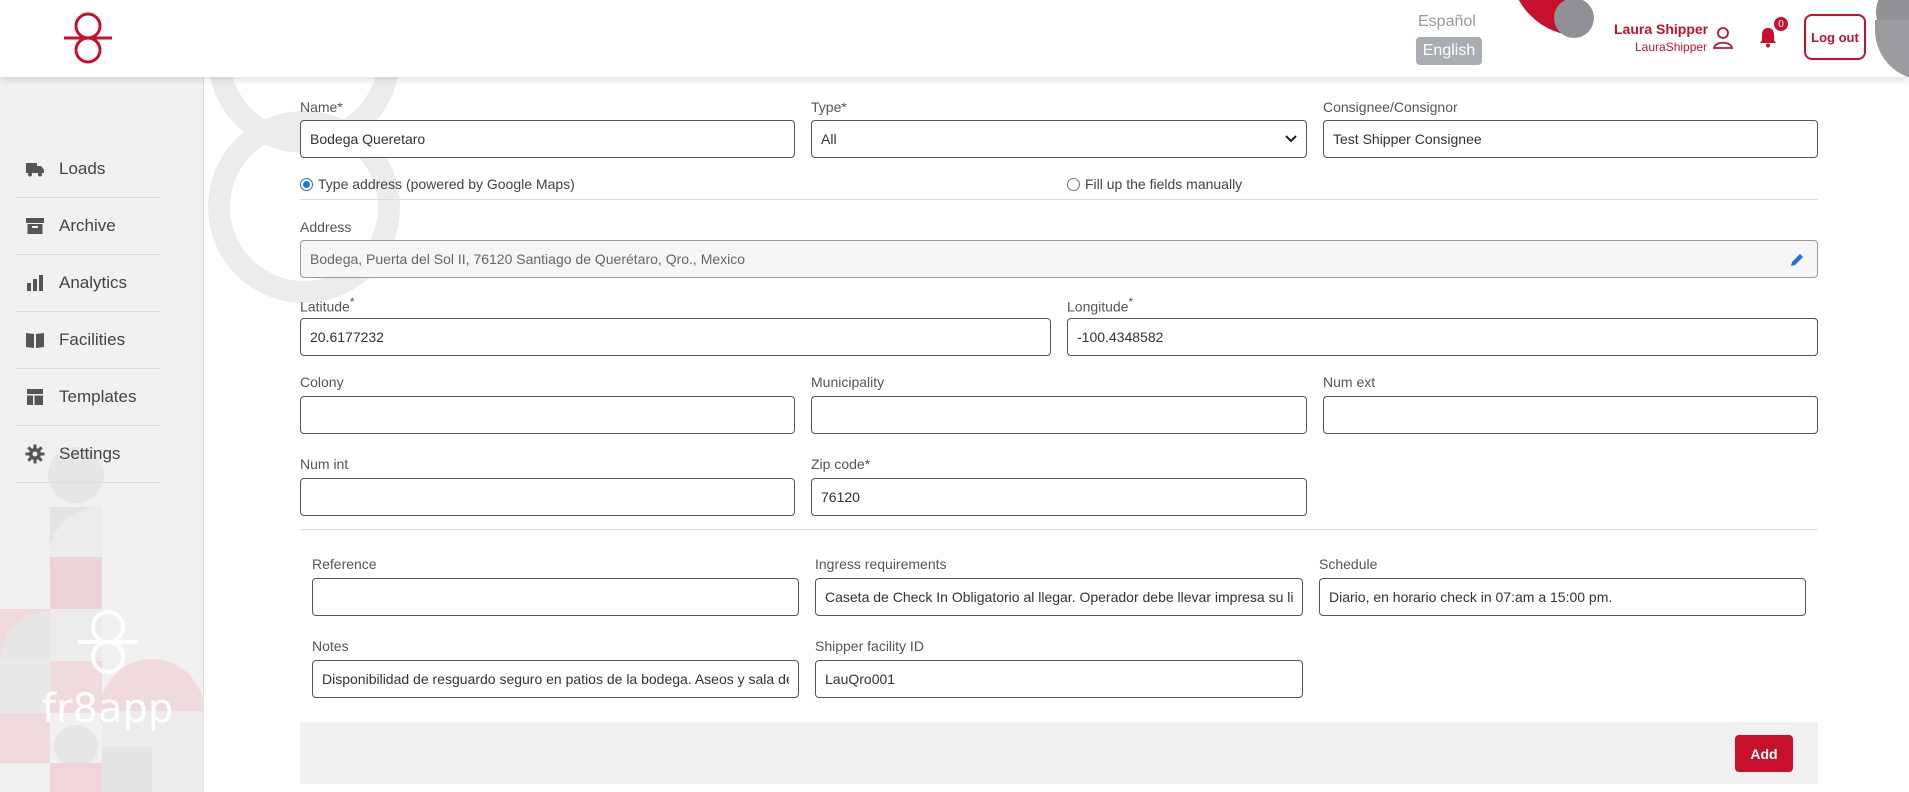  Describe the element at coordinates (881, 564) in the screenshot. I see `ingress-label: Ingress requirements` at that location.